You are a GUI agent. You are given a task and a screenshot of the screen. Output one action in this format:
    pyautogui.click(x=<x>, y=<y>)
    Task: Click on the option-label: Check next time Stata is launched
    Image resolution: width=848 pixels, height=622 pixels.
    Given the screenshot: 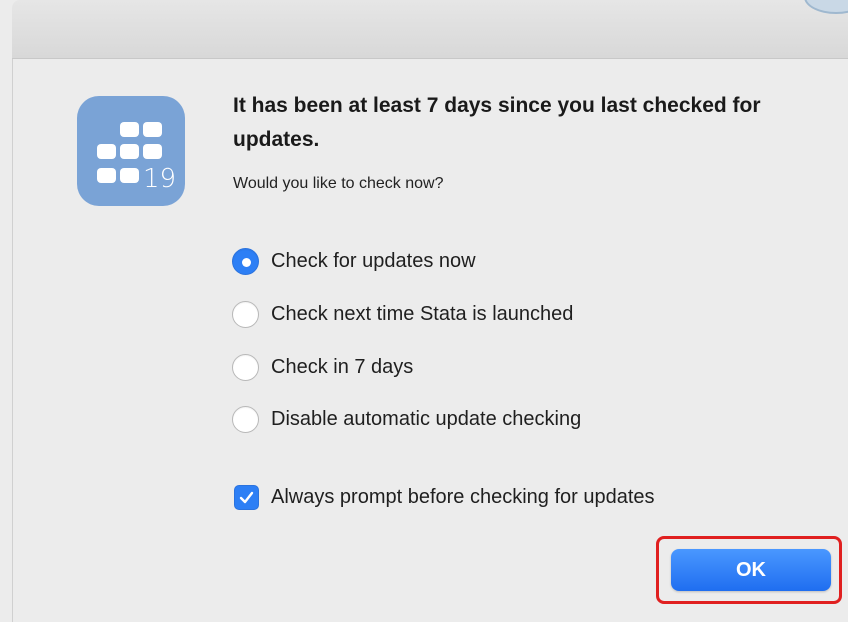 What is the action you would take?
    pyautogui.click(x=422, y=313)
    